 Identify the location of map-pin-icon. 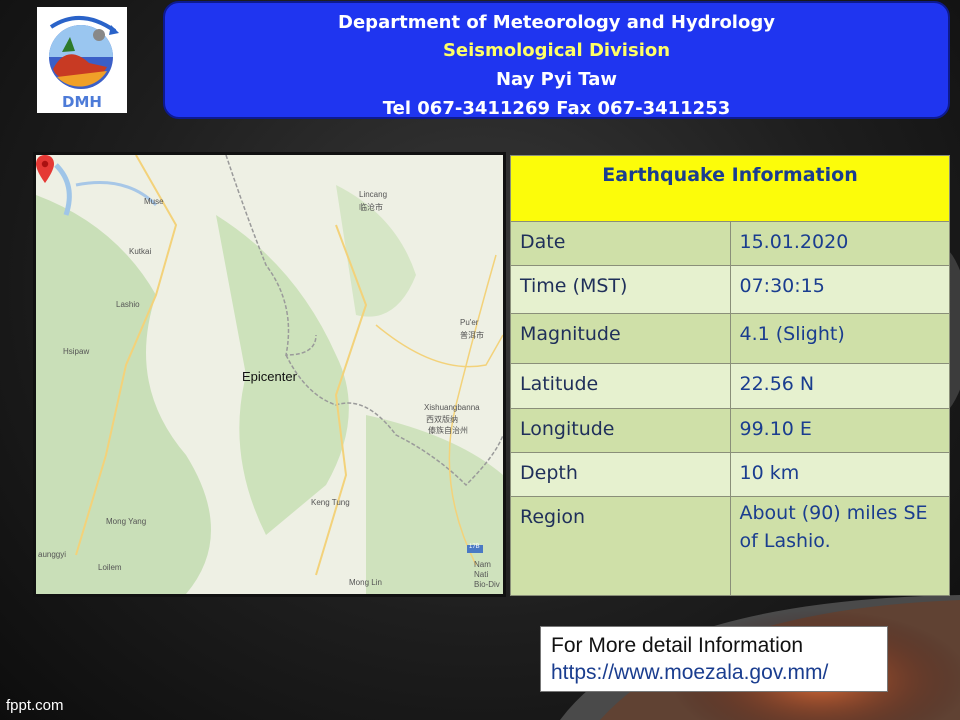
(45, 169).